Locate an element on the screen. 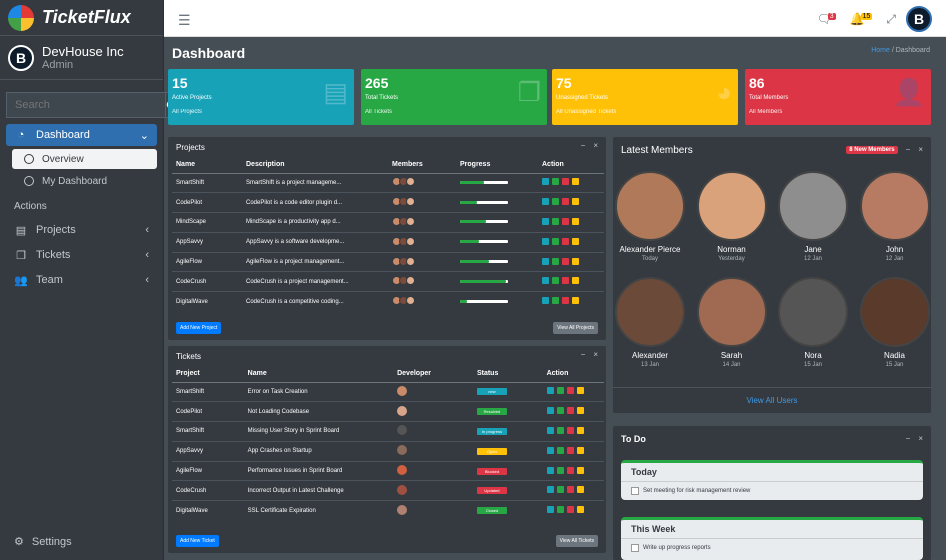 The height and width of the screenshot is (560, 946). table-row: CodePilot Not Loading Codebase Resolved is located at coordinates (388, 411).